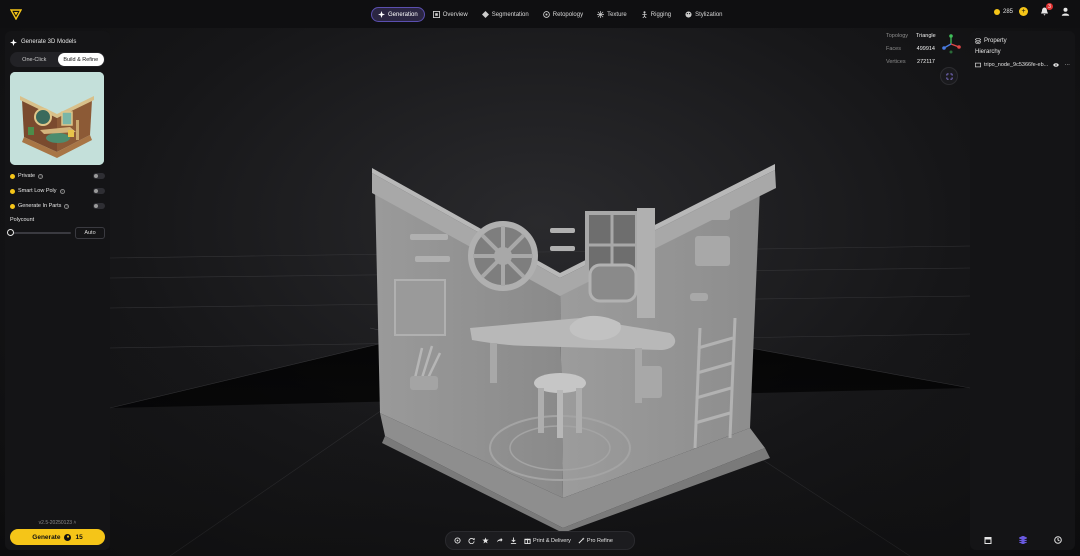  I want to click on topology-label: Topology, so click(897, 36).